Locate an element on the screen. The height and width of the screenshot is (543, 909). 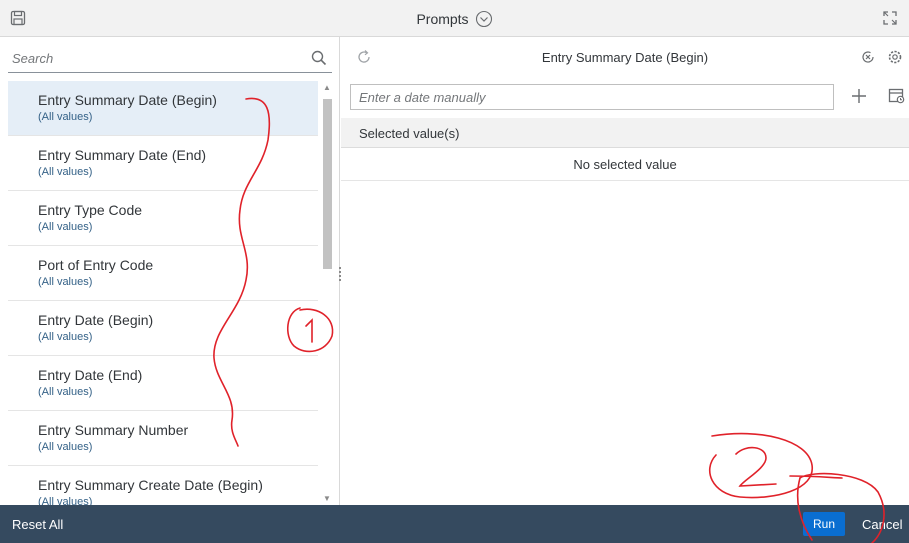
date-input-placeholder: Enter a date manually is located at coordinates (422, 97).